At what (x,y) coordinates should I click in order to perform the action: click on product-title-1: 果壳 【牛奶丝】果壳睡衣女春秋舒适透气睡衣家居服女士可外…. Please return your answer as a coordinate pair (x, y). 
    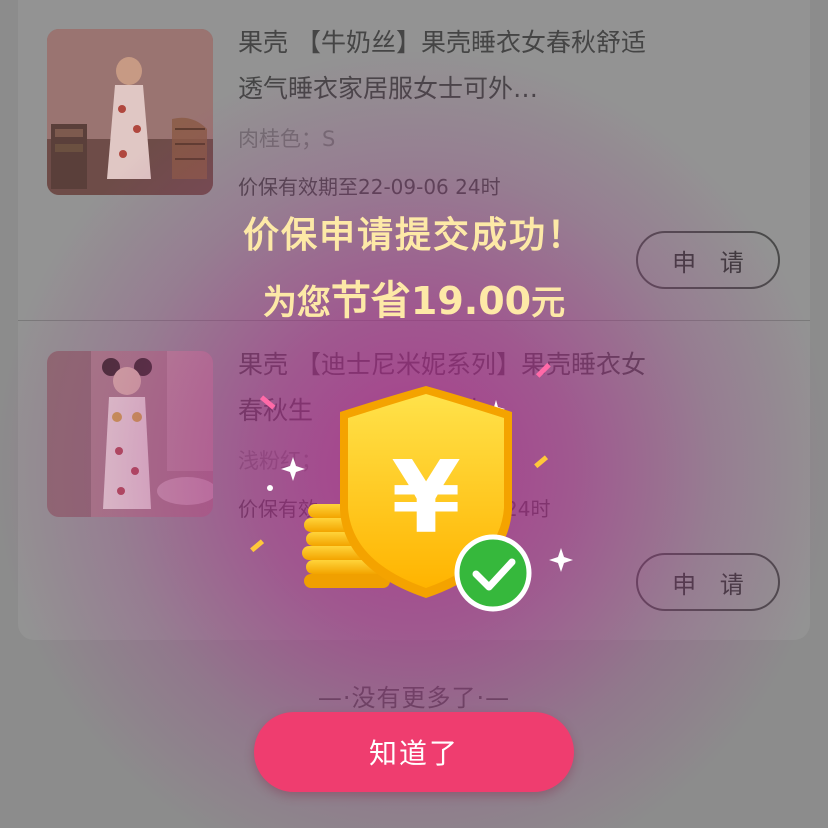
    Looking at the image, I should click on (448, 66).